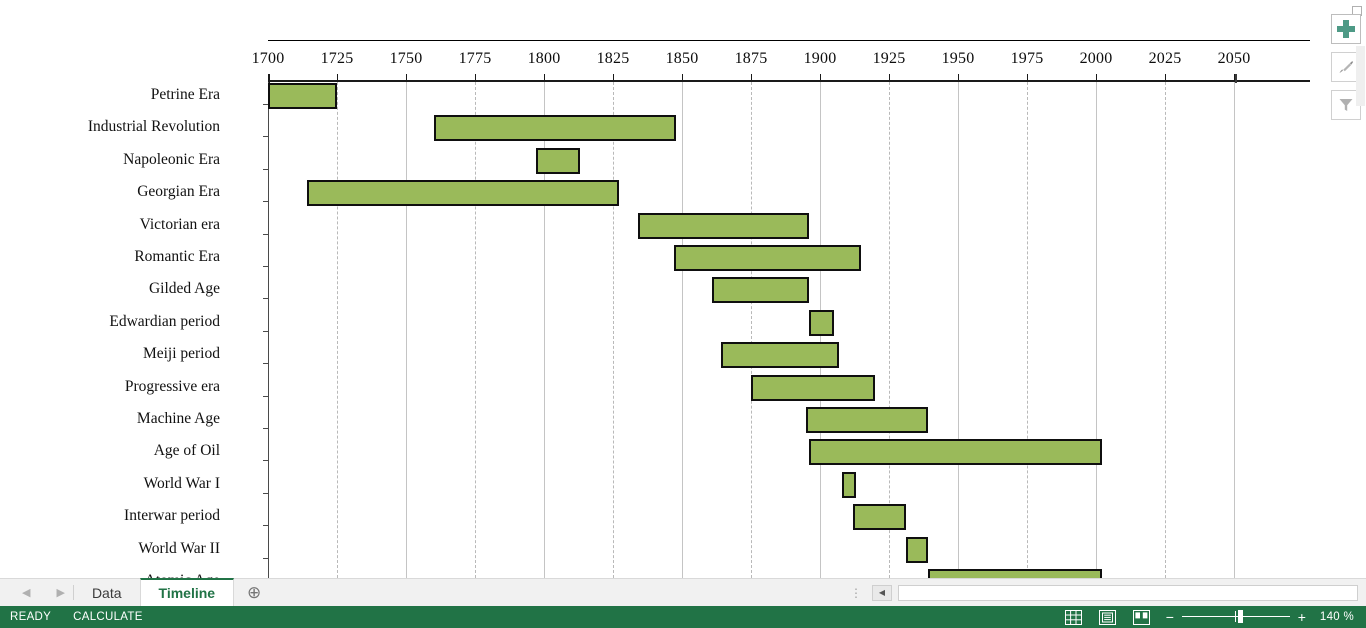  Describe the element at coordinates (106, 592) in the screenshot. I see `sheet-tab-data: Data` at that location.